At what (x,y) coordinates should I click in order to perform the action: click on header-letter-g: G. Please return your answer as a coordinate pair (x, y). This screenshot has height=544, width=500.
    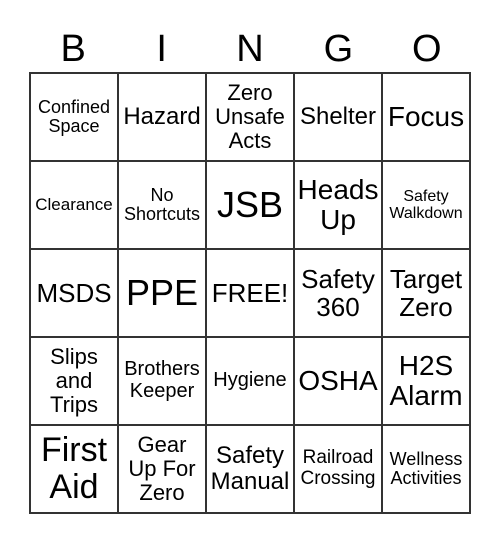
    Looking at the image, I should click on (338, 49).